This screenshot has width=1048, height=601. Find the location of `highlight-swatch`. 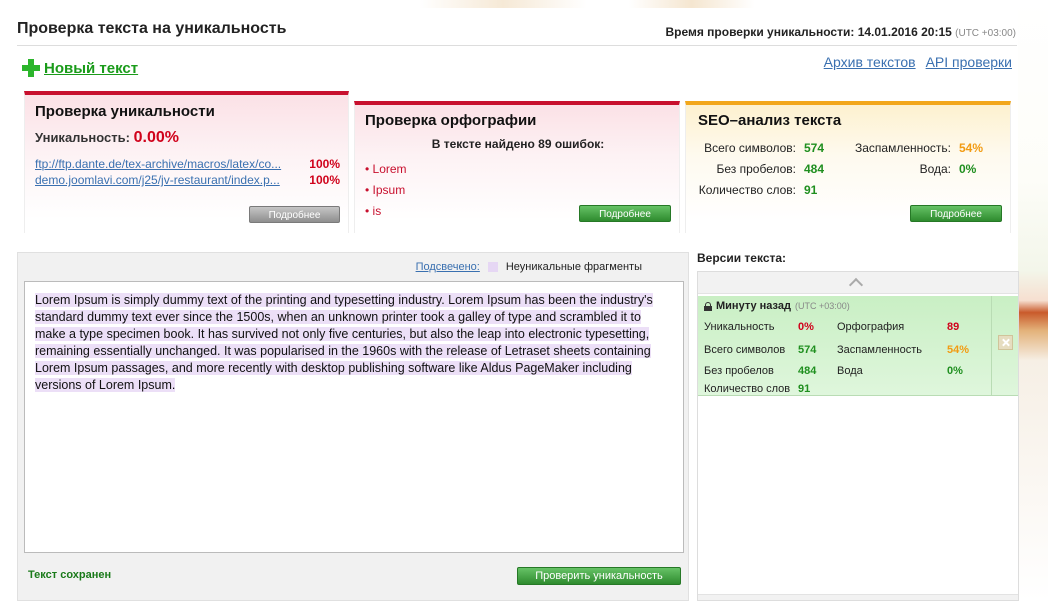

highlight-swatch is located at coordinates (492, 267).